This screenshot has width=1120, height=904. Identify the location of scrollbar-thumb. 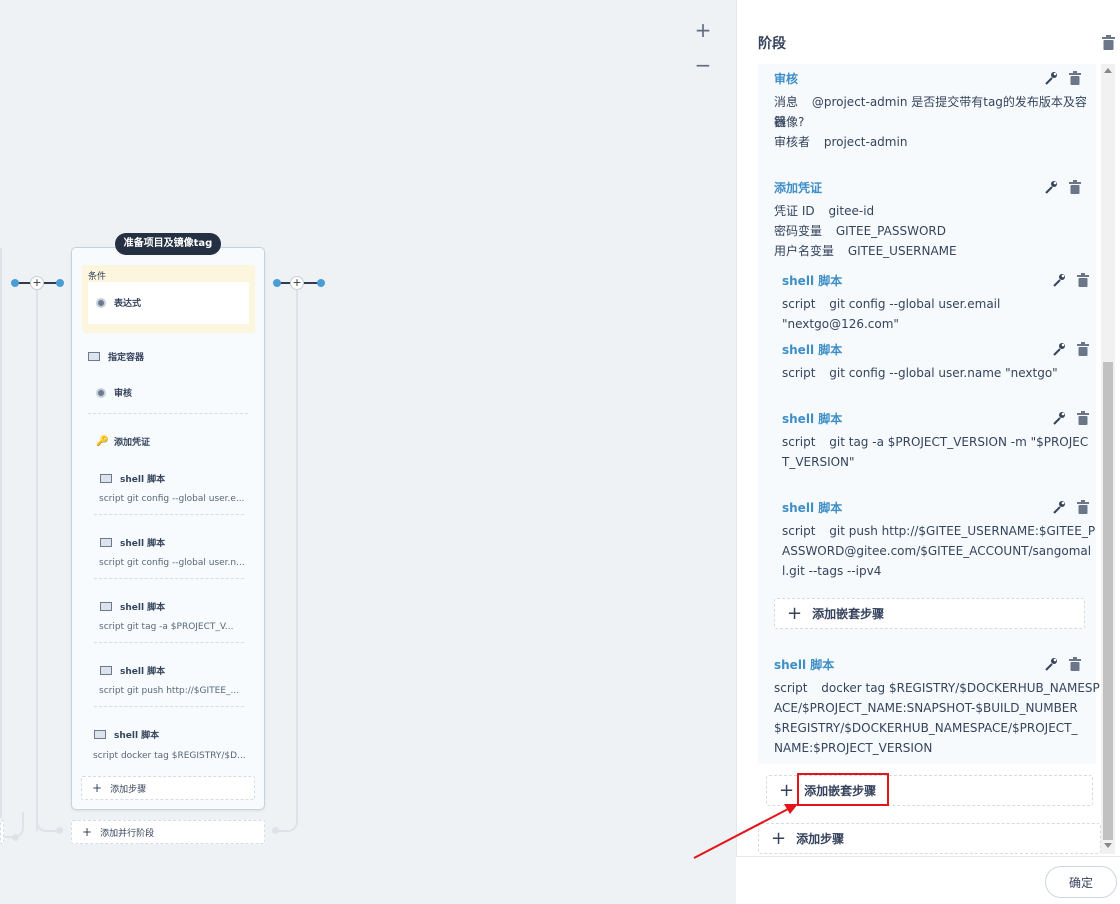
(1108, 601).